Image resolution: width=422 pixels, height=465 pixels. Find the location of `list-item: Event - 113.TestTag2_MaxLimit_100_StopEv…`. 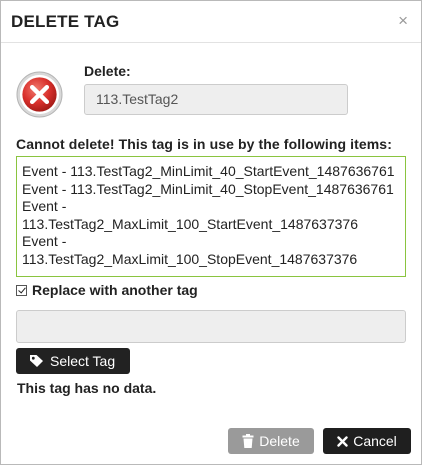

list-item: Event - 113.TestTag2_MaxLimit_100_StopEv… is located at coordinates (190, 250).